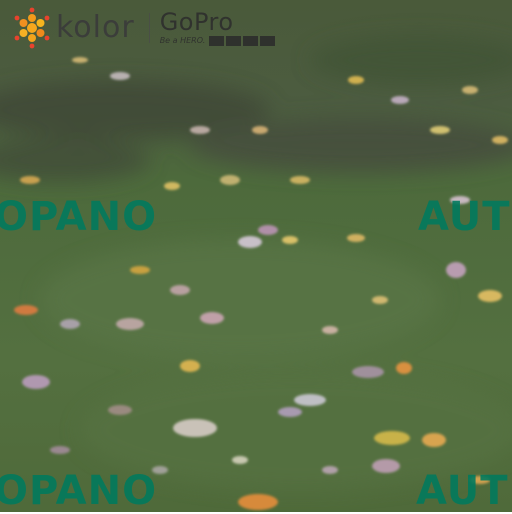 Image resolution: width=512 pixels, height=514 pixels. Describe the element at coordinates (95, 27) in the screenshot. I see `kolor-wordmark: kolor` at that location.